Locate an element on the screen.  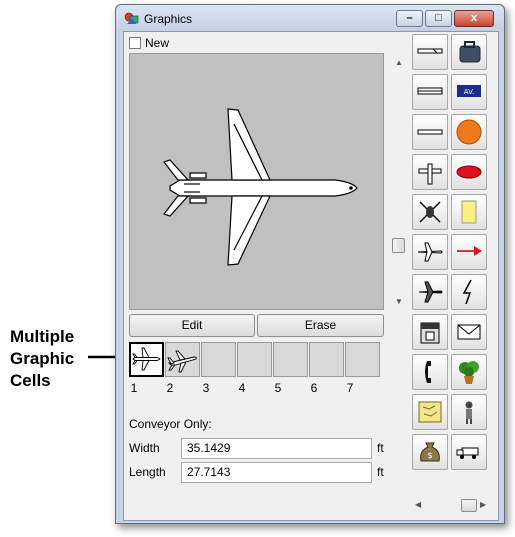
yellow-note-icon is located at coordinates (469, 212).